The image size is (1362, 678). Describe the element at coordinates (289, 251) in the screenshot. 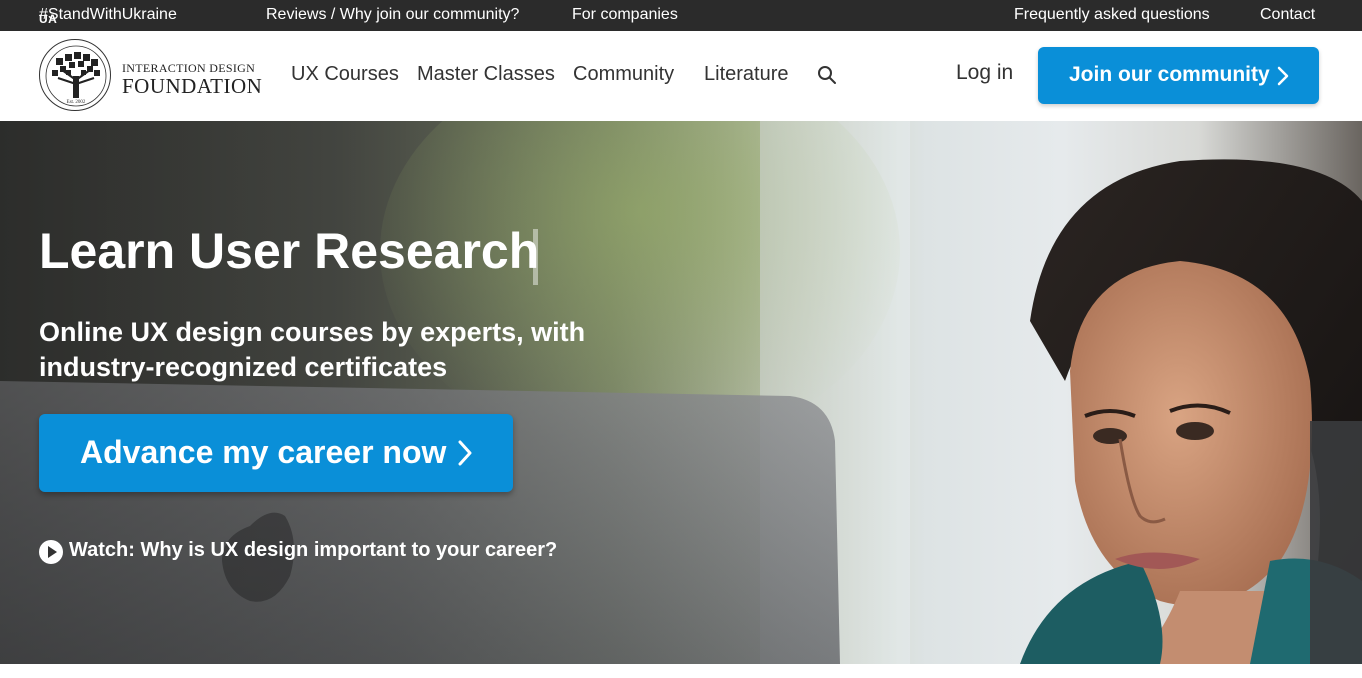

I see `hero-headline: Learn User Research` at that location.